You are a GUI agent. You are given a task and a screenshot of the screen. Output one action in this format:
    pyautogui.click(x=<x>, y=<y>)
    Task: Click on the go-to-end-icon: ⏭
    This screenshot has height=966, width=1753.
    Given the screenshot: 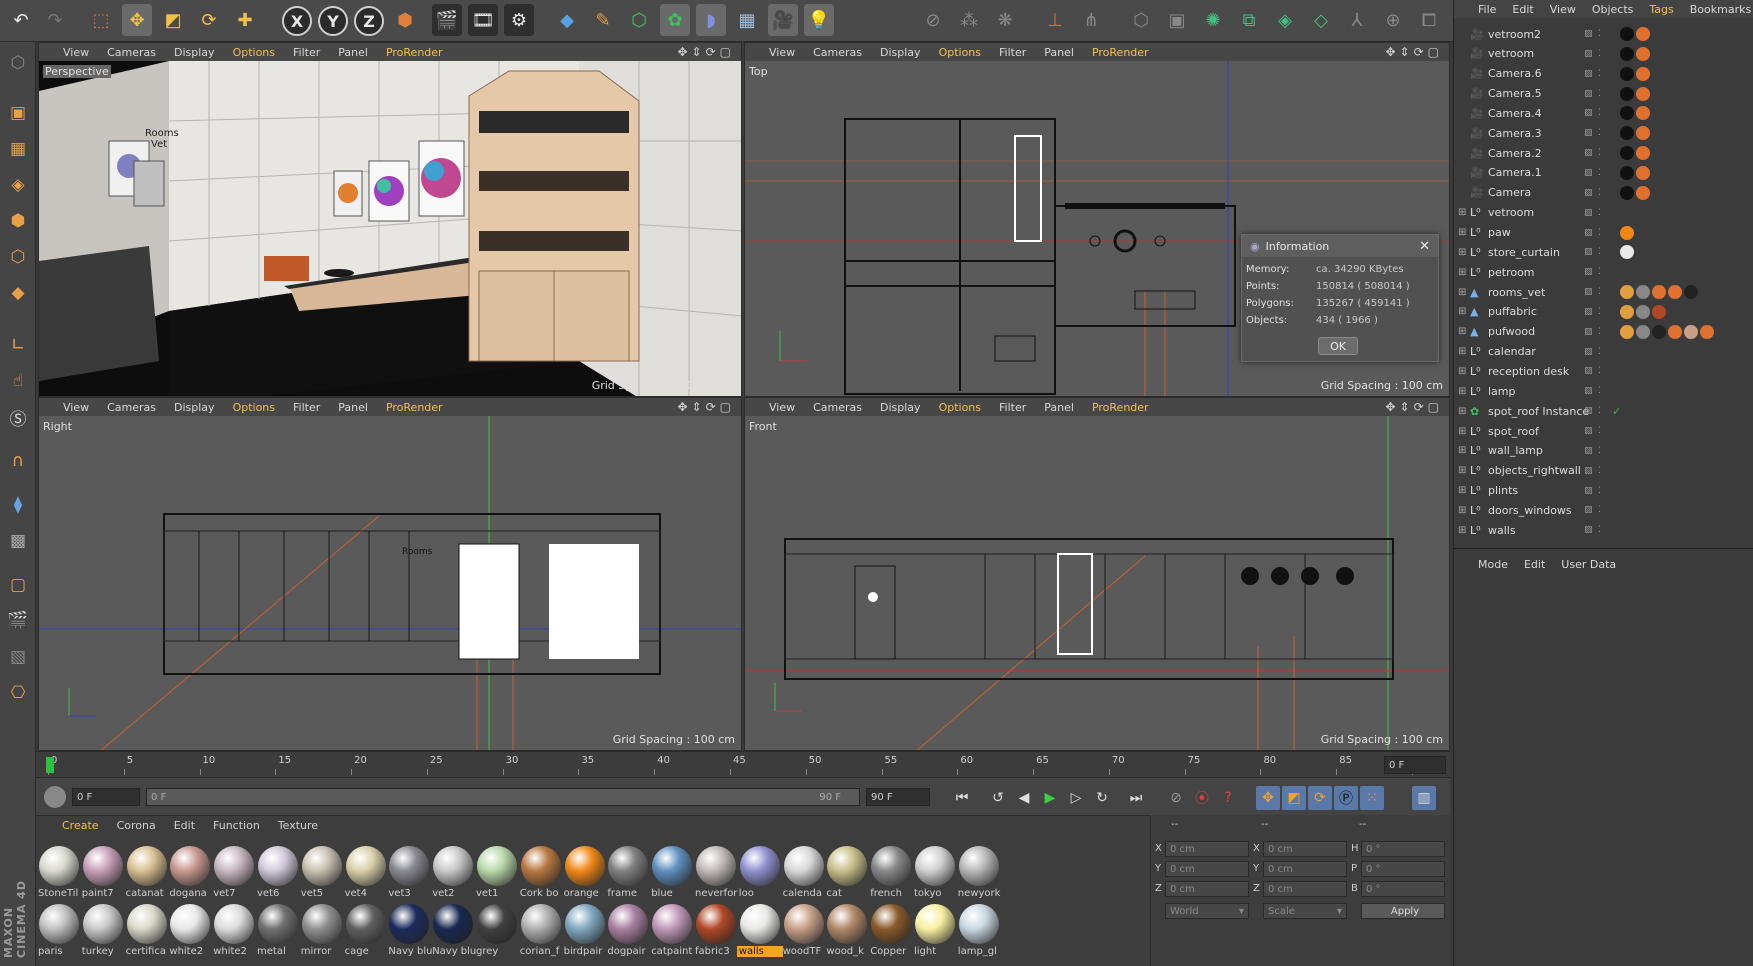 What is the action you would take?
    pyautogui.click(x=1136, y=798)
    